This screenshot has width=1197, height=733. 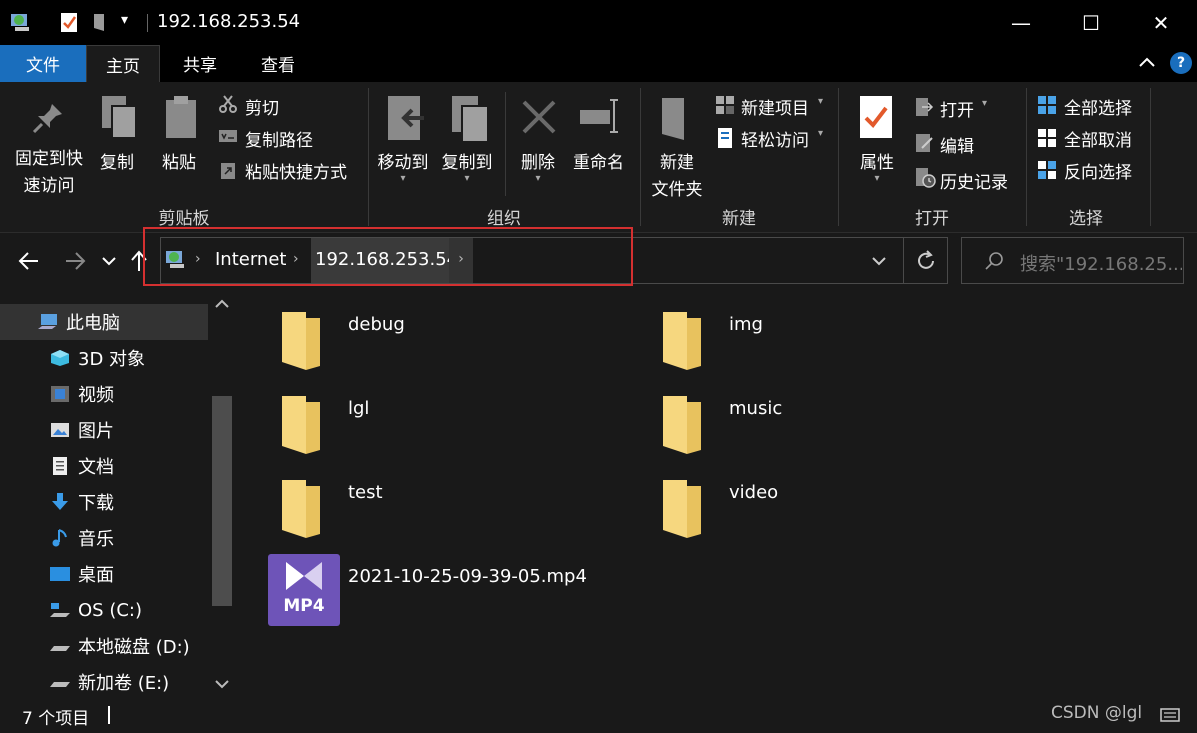 I want to click on copy-button: 复制, so click(x=117, y=160).